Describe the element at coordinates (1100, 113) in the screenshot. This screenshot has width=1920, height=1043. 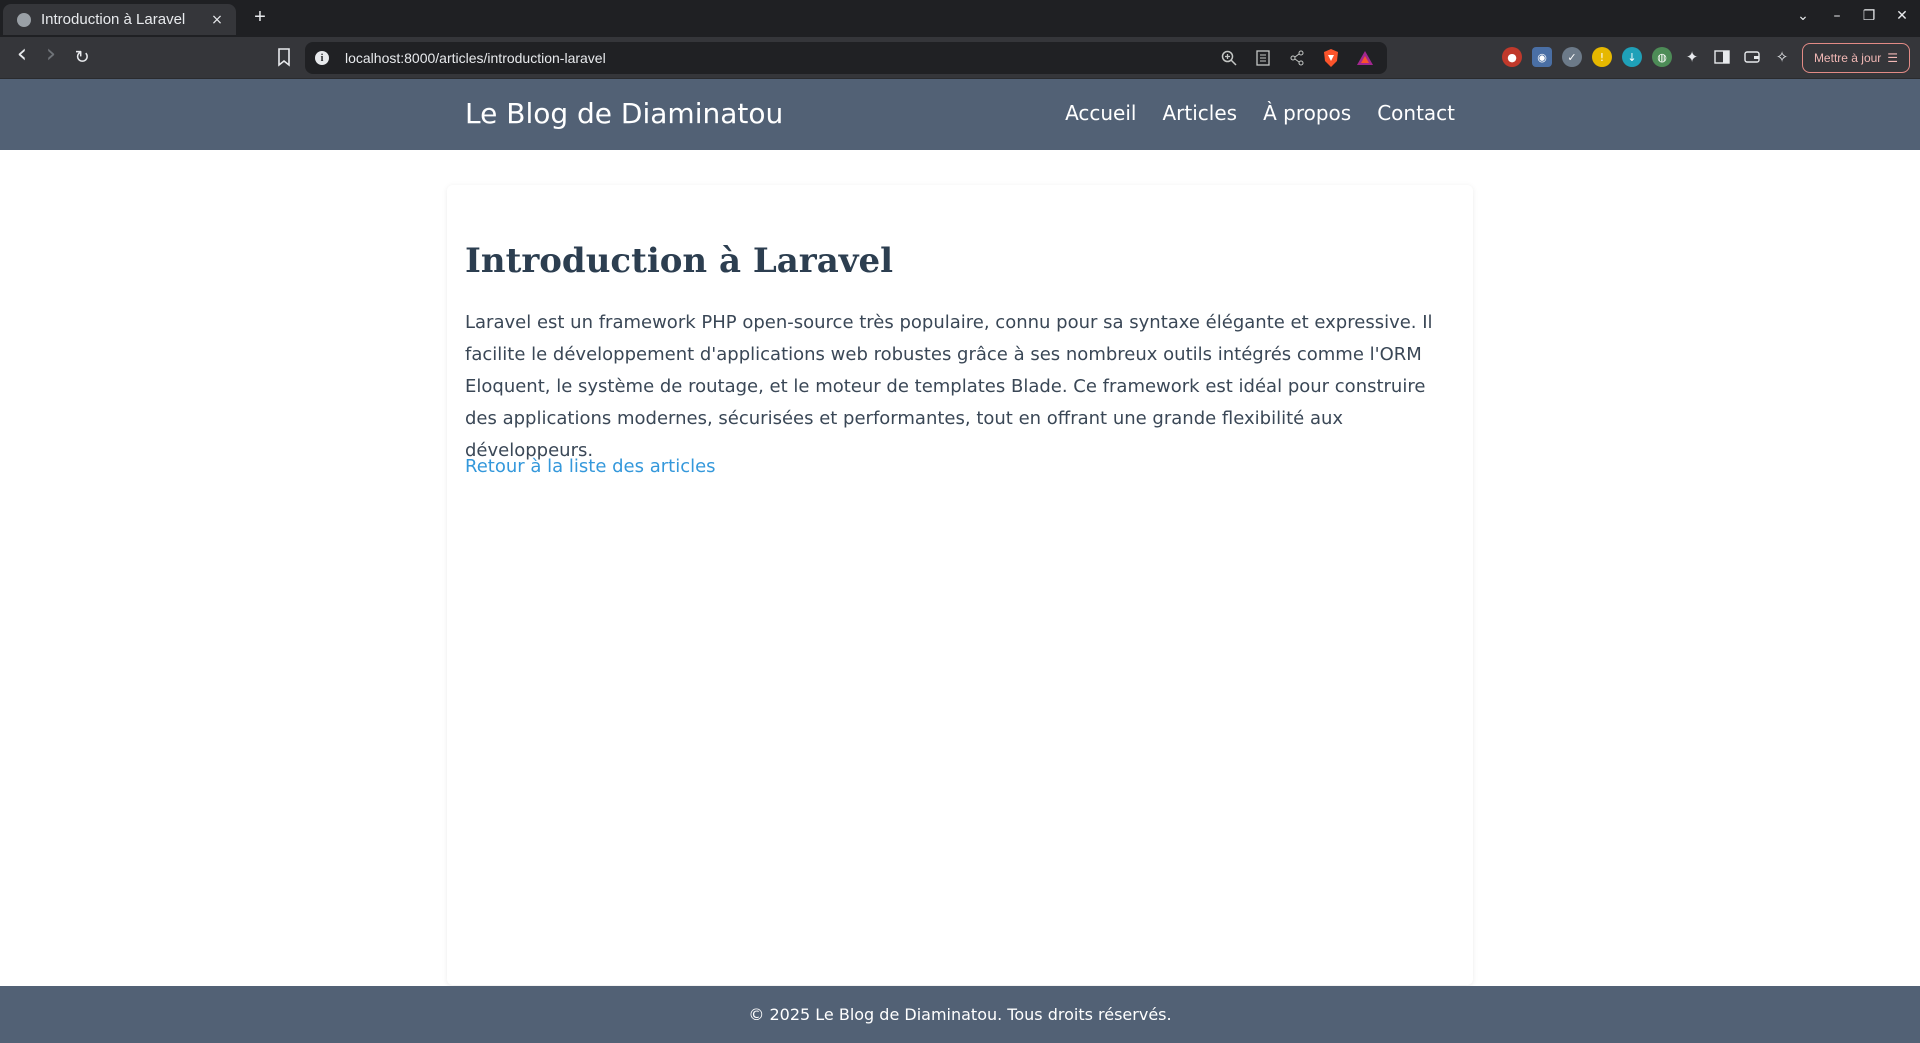
I see `nav-link-accueil: Accueil` at that location.